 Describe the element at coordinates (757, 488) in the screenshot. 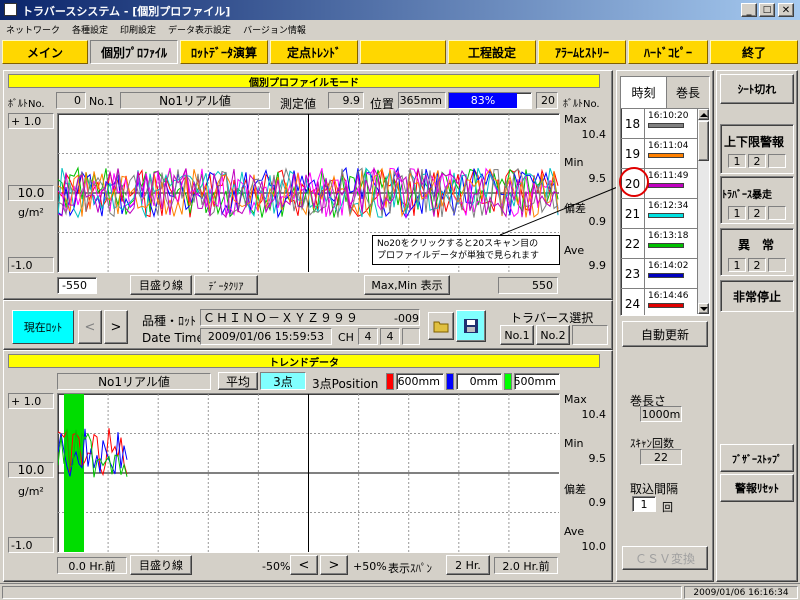

I see `alarm-reset-button: 警報ﾘｾｯﾄ` at that location.